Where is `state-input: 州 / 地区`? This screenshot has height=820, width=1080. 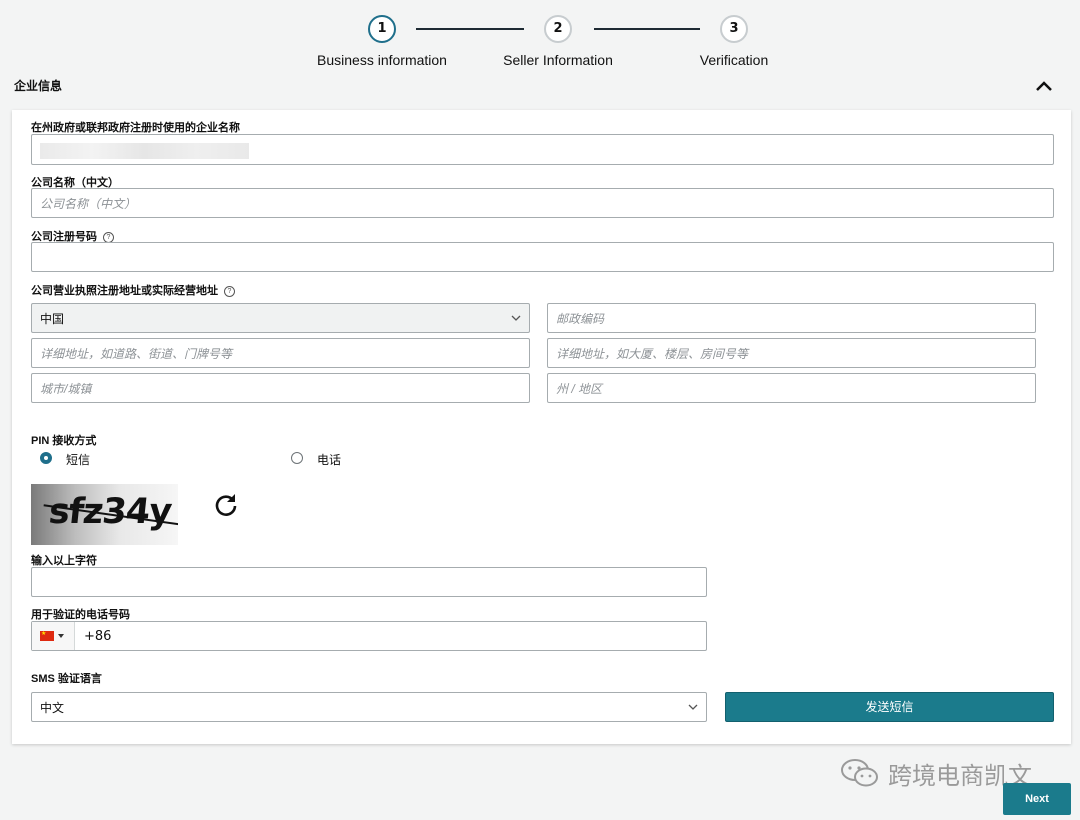 state-input: 州 / 地区 is located at coordinates (791, 388).